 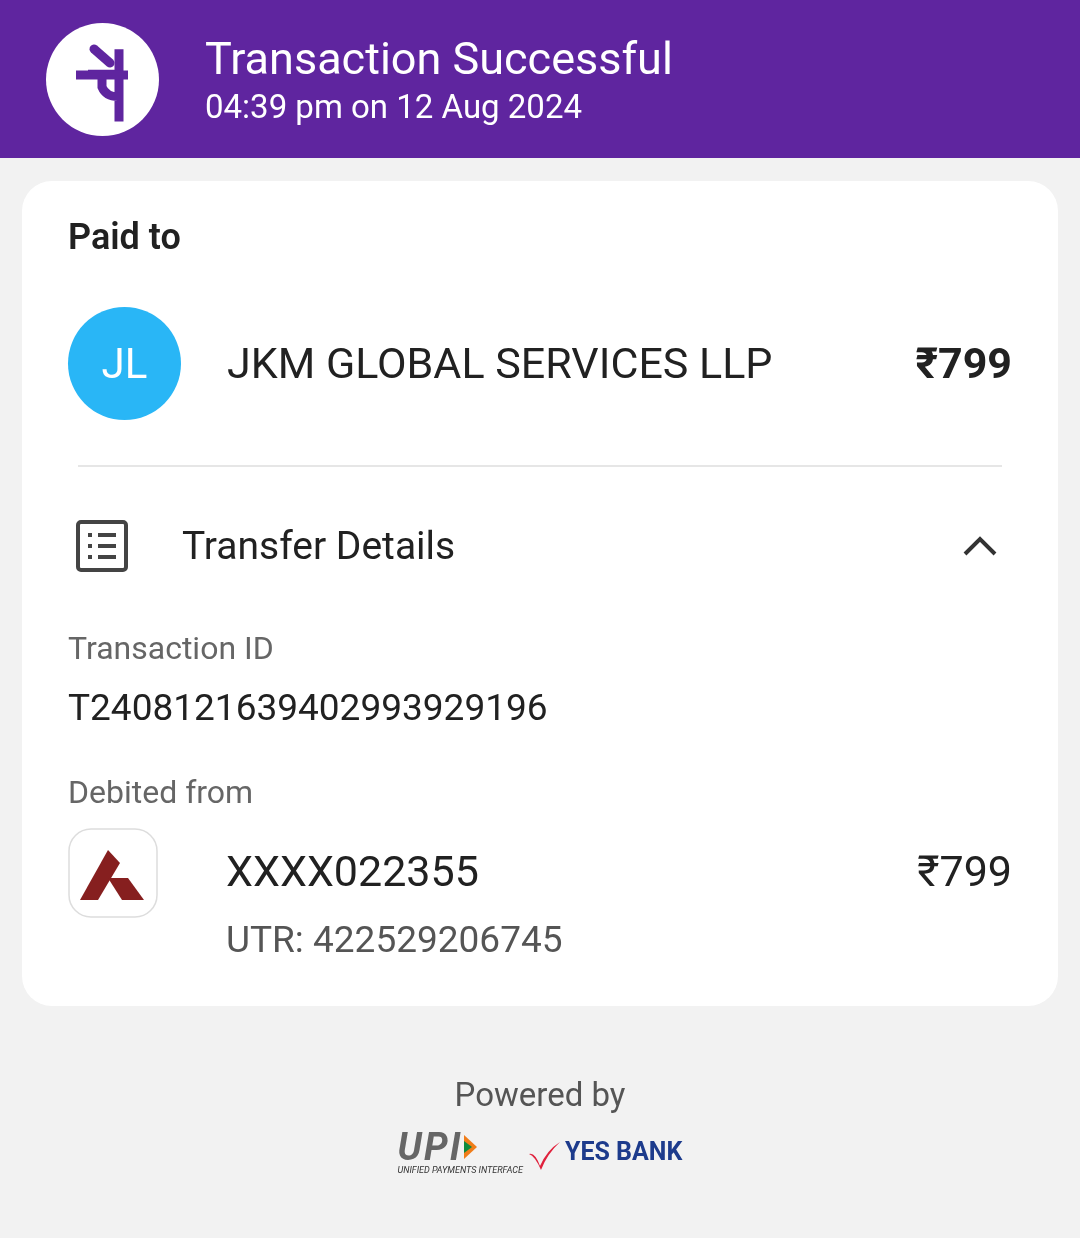 I want to click on powered-by-text: Powered by, so click(x=540, y=1094).